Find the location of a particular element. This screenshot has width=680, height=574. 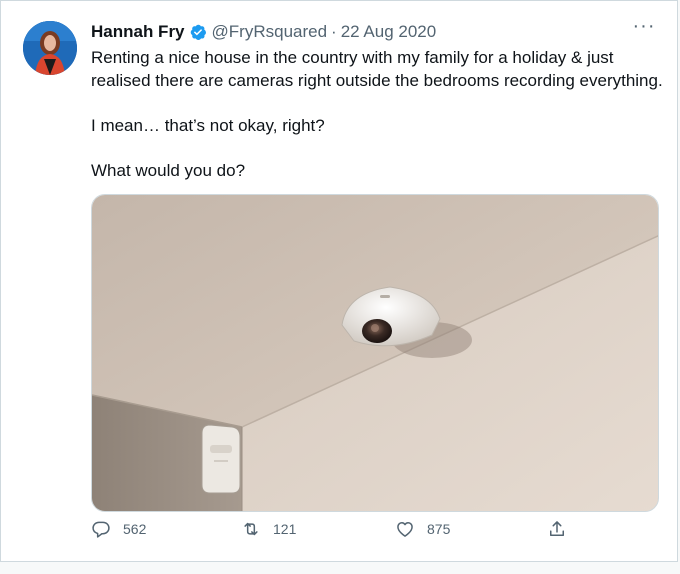

more-options-icon: ··· is located at coordinates (644, 27).